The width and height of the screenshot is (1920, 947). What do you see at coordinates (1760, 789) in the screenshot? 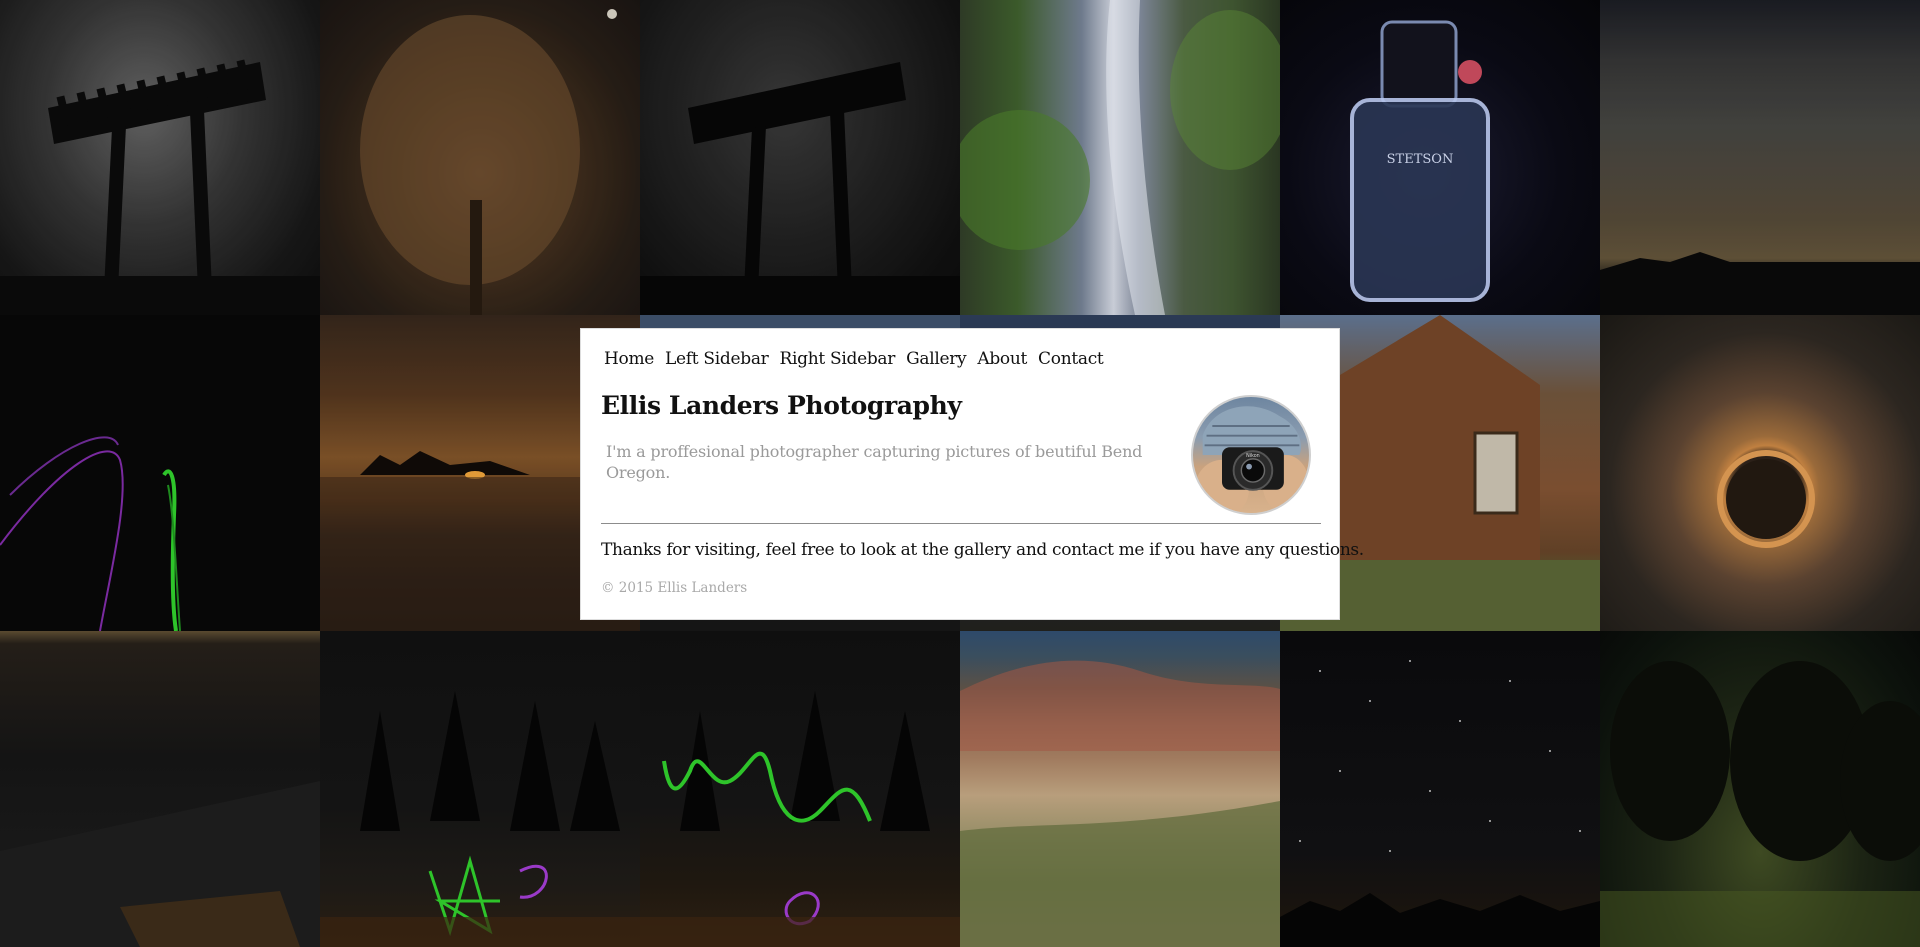
I see `gallery-tile-lit-forest` at bounding box center [1760, 789].